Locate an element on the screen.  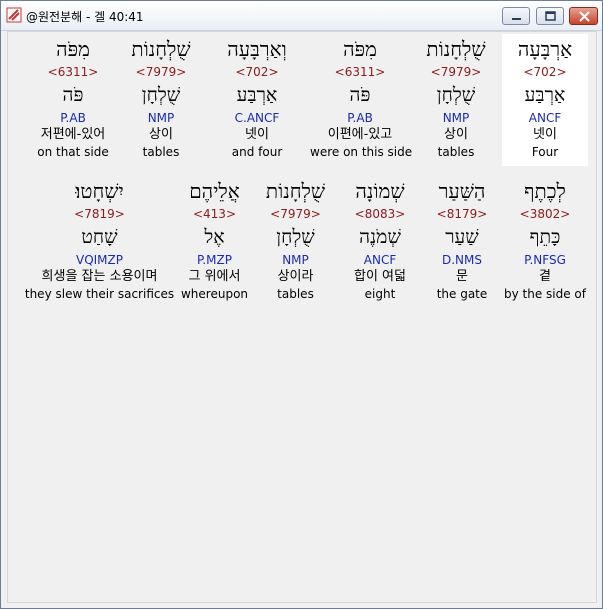
maximize-button is located at coordinates (550, 16).